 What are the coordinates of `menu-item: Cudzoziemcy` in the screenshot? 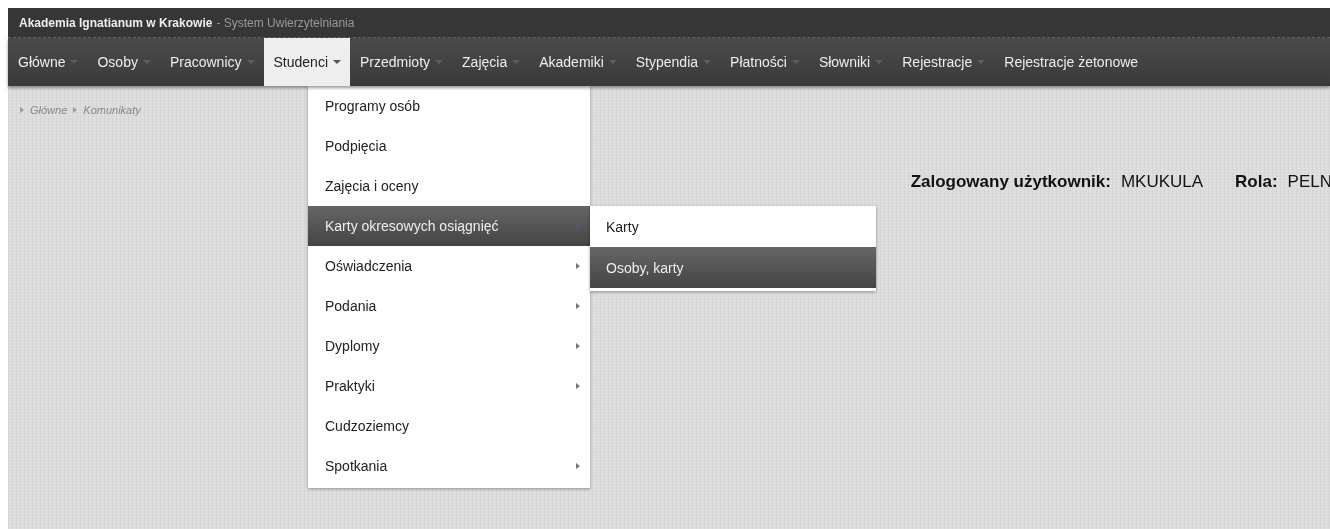 It's located at (449, 426).